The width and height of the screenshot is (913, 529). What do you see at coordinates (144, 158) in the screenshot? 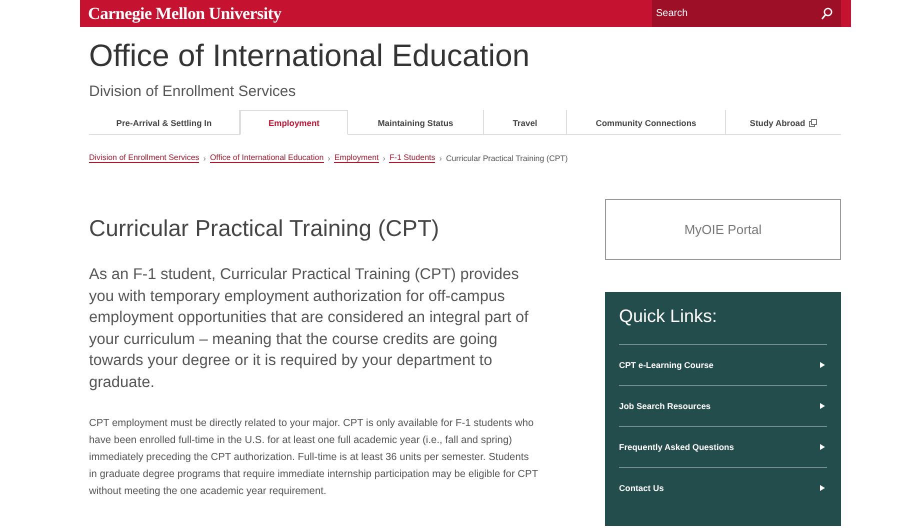
I see `breadcrumb-link: Division of Enrollment Services` at bounding box center [144, 158].